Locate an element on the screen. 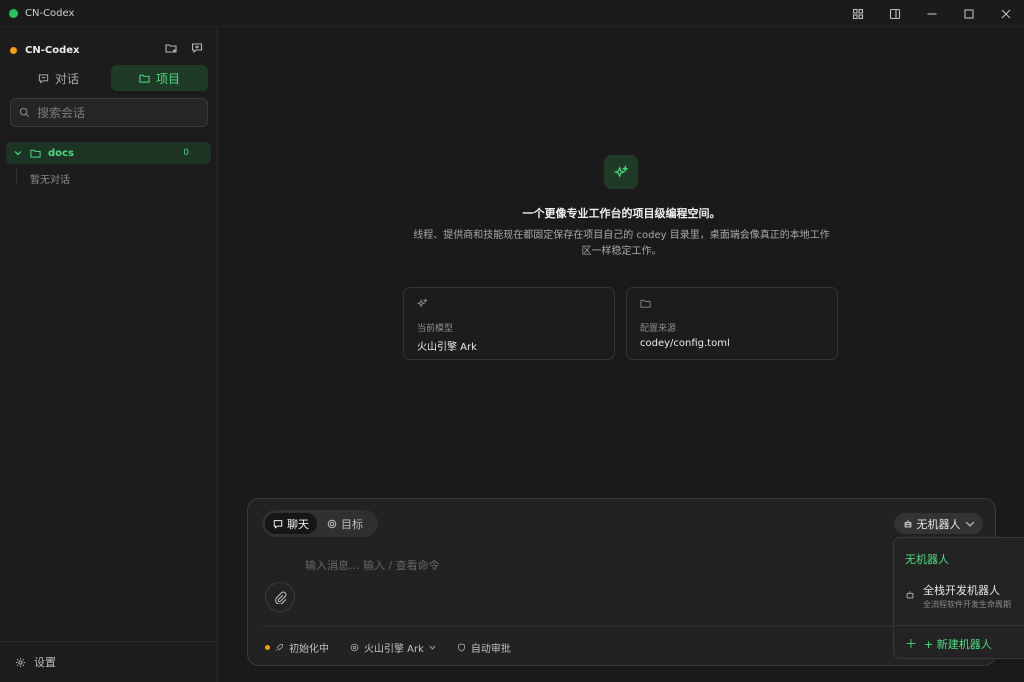 The image size is (1024, 682). new-folder-icon is located at coordinates (171, 48).